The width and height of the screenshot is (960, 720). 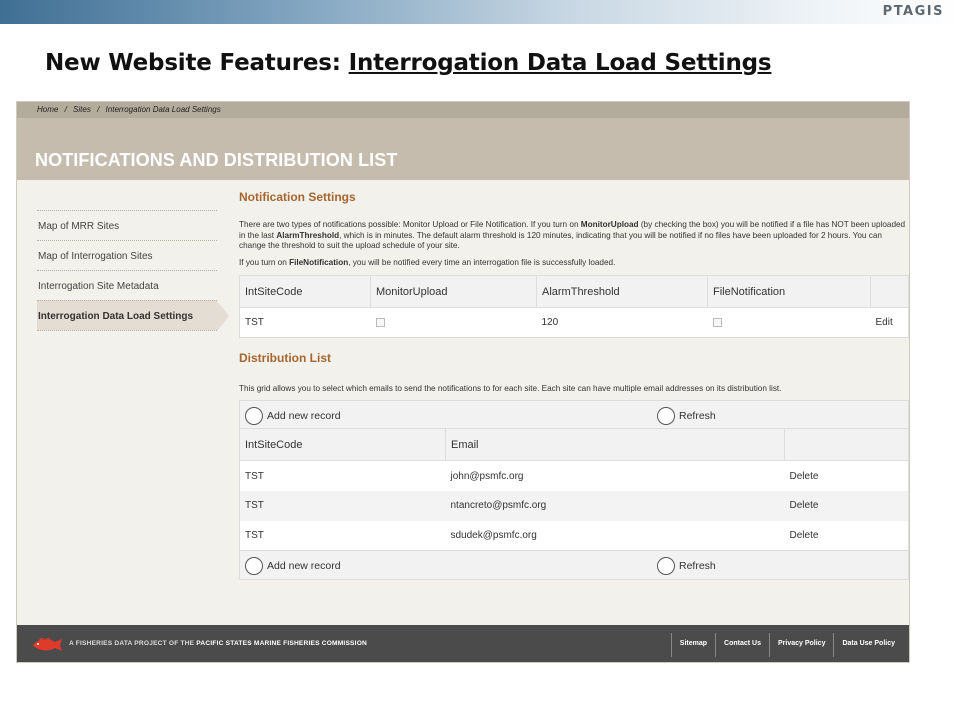 I want to click on sidebar-divider, so click(x=127, y=330).